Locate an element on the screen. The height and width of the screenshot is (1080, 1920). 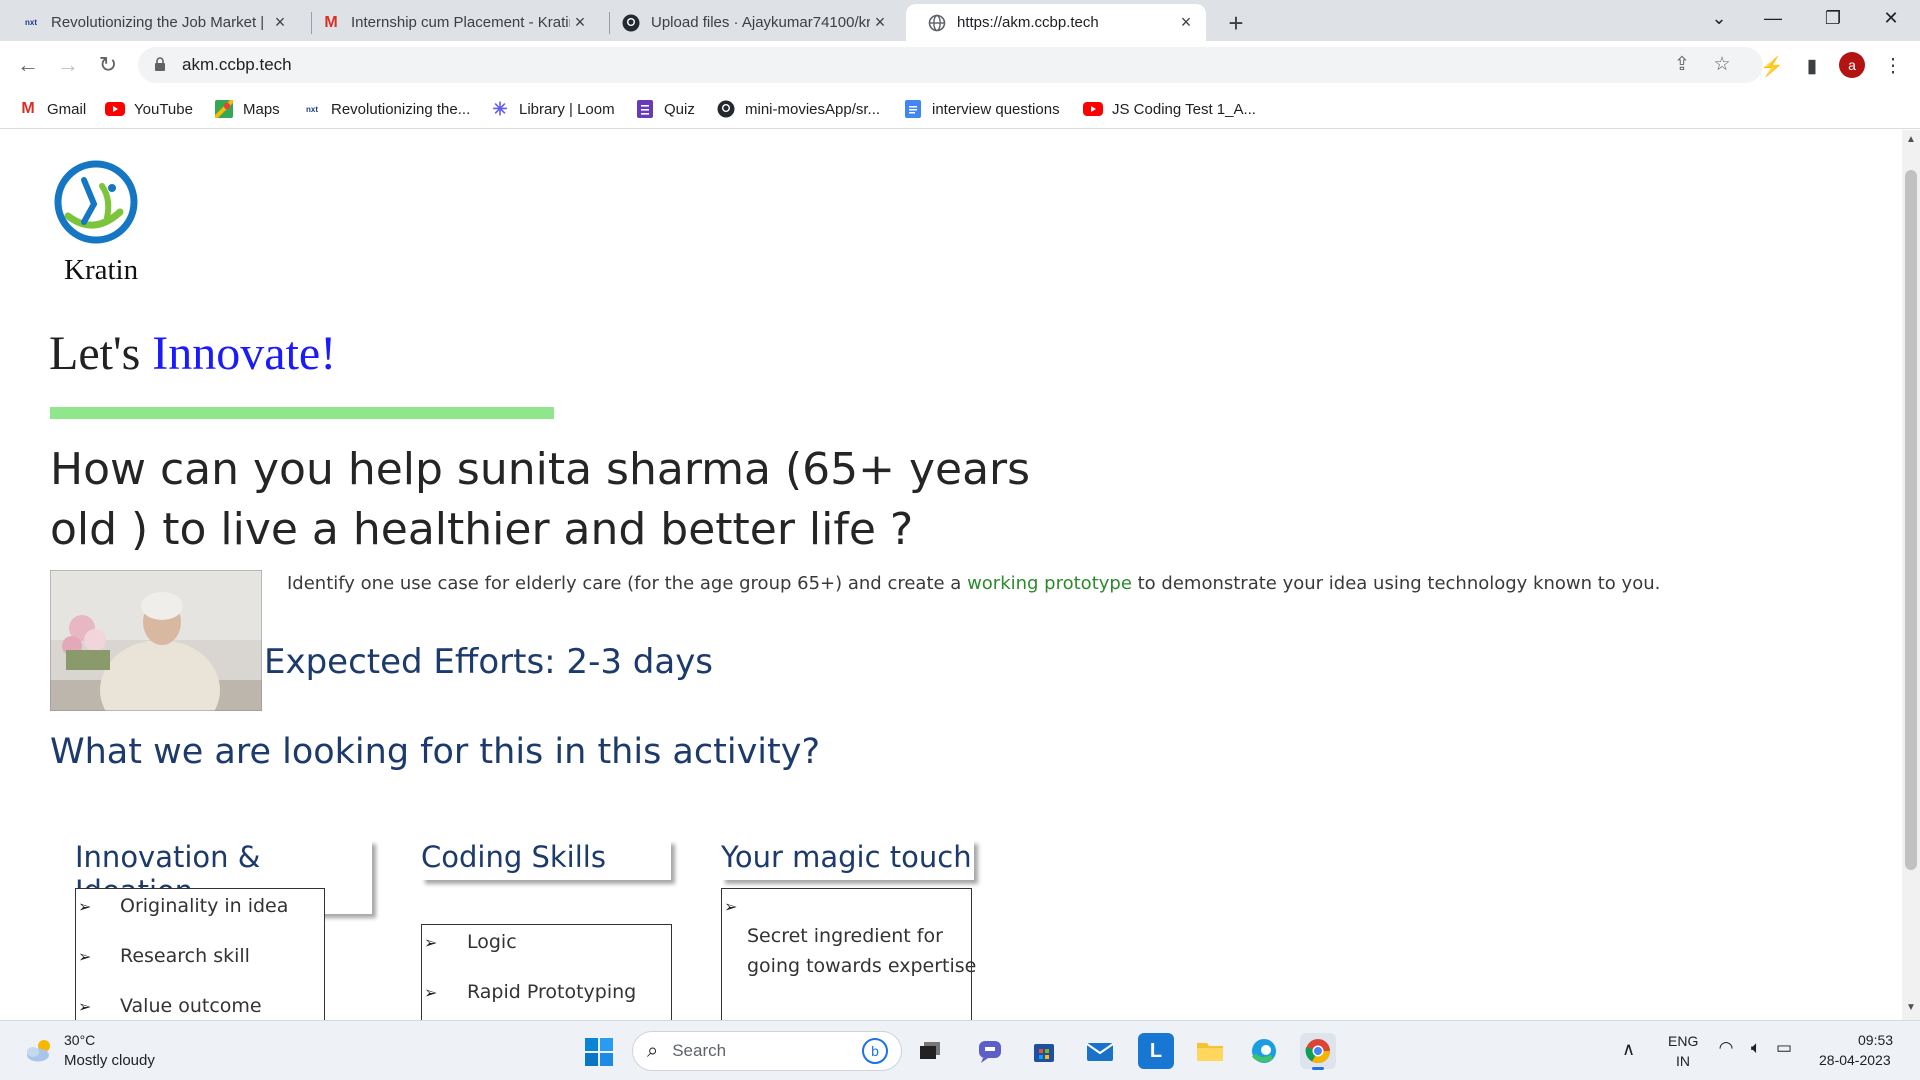
weather-description: Mostly cloudy is located at coordinates (109, 1060).